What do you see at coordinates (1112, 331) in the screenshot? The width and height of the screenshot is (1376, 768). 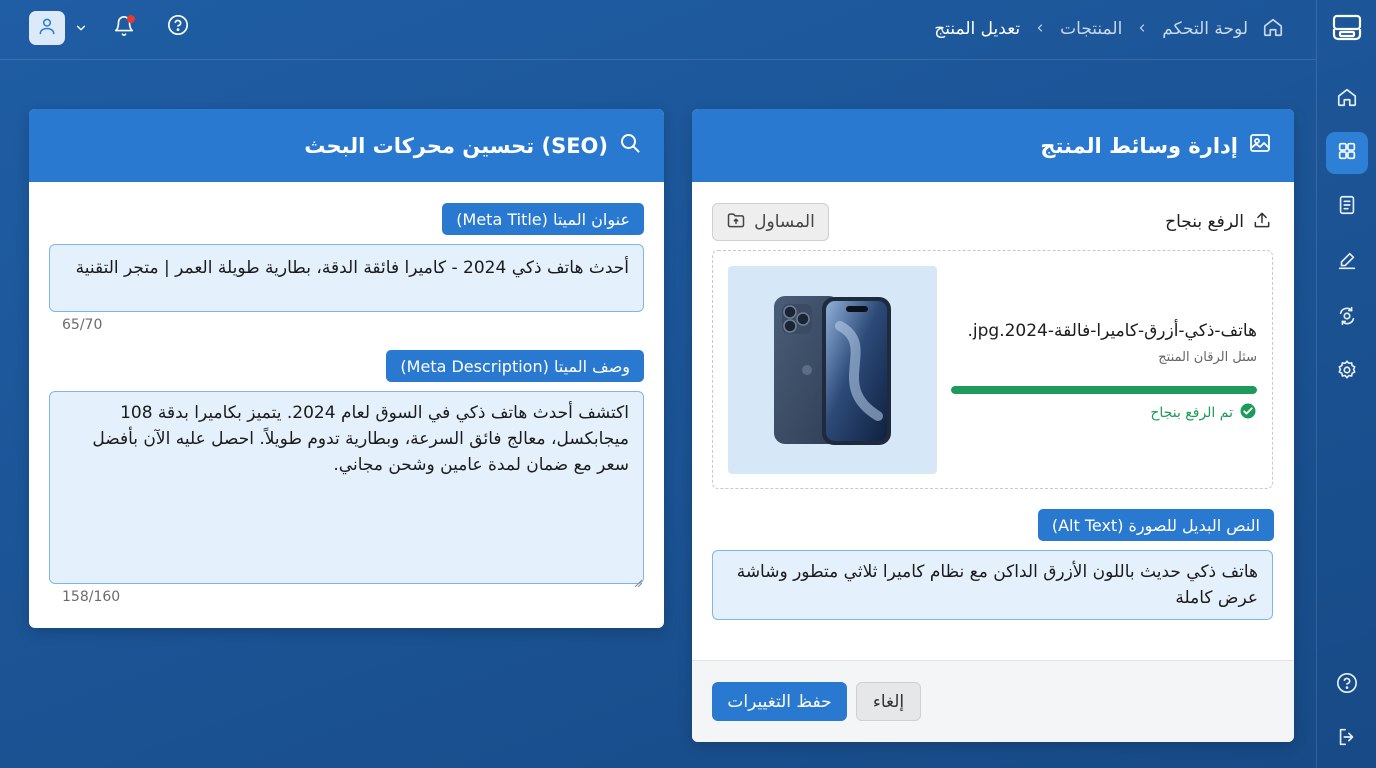 I see `file-name: هاتف-ذكي-أزرق-كاميرا-فالقة-2024.jpg.` at bounding box center [1112, 331].